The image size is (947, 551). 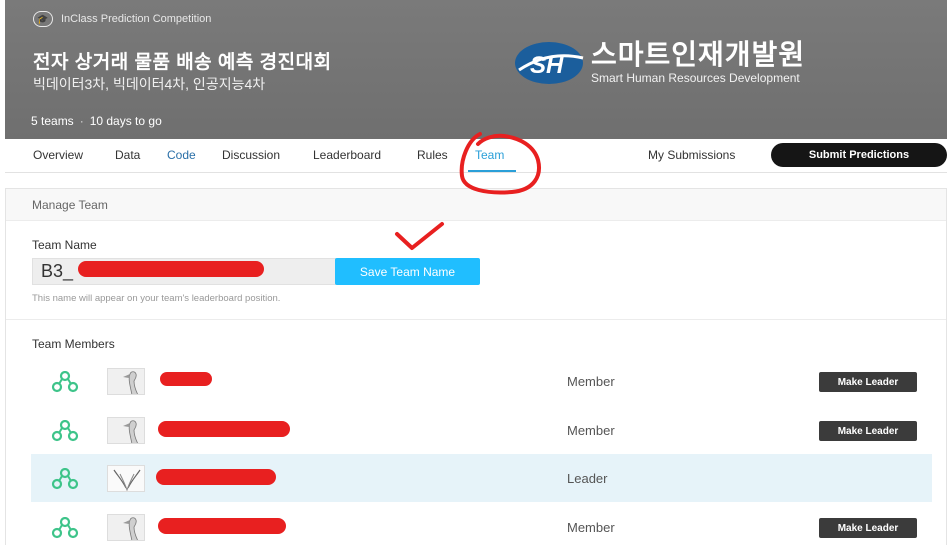 I want to click on competition-type-label: InClass Prediction Competition, so click(x=136, y=19).